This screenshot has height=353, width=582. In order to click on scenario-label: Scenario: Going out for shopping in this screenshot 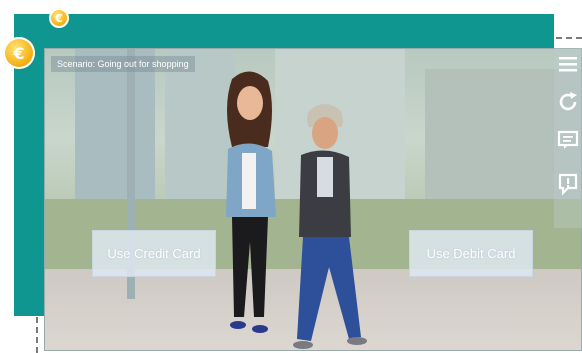, I will do `click(123, 64)`.